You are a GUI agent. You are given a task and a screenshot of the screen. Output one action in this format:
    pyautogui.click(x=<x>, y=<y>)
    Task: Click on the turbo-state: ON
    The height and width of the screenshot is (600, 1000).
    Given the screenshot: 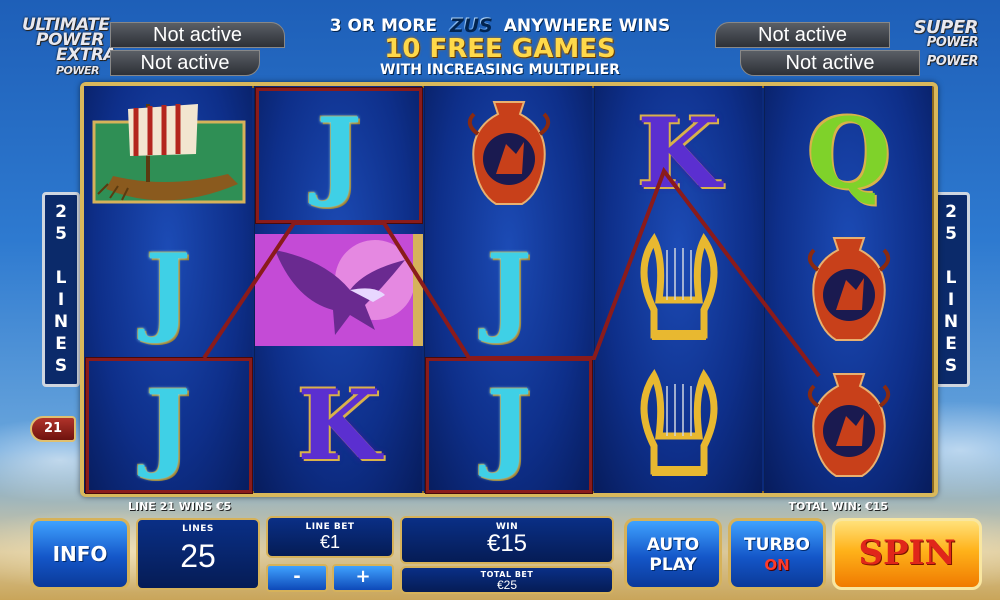 What is the action you would take?
    pyautogui.click(x=777, y=565)
    